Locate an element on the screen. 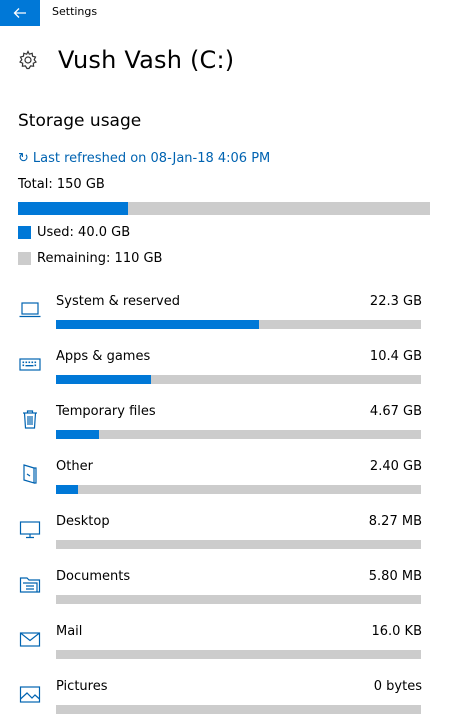  category-size: 5.80 MB is located at coordinates (395, 576).